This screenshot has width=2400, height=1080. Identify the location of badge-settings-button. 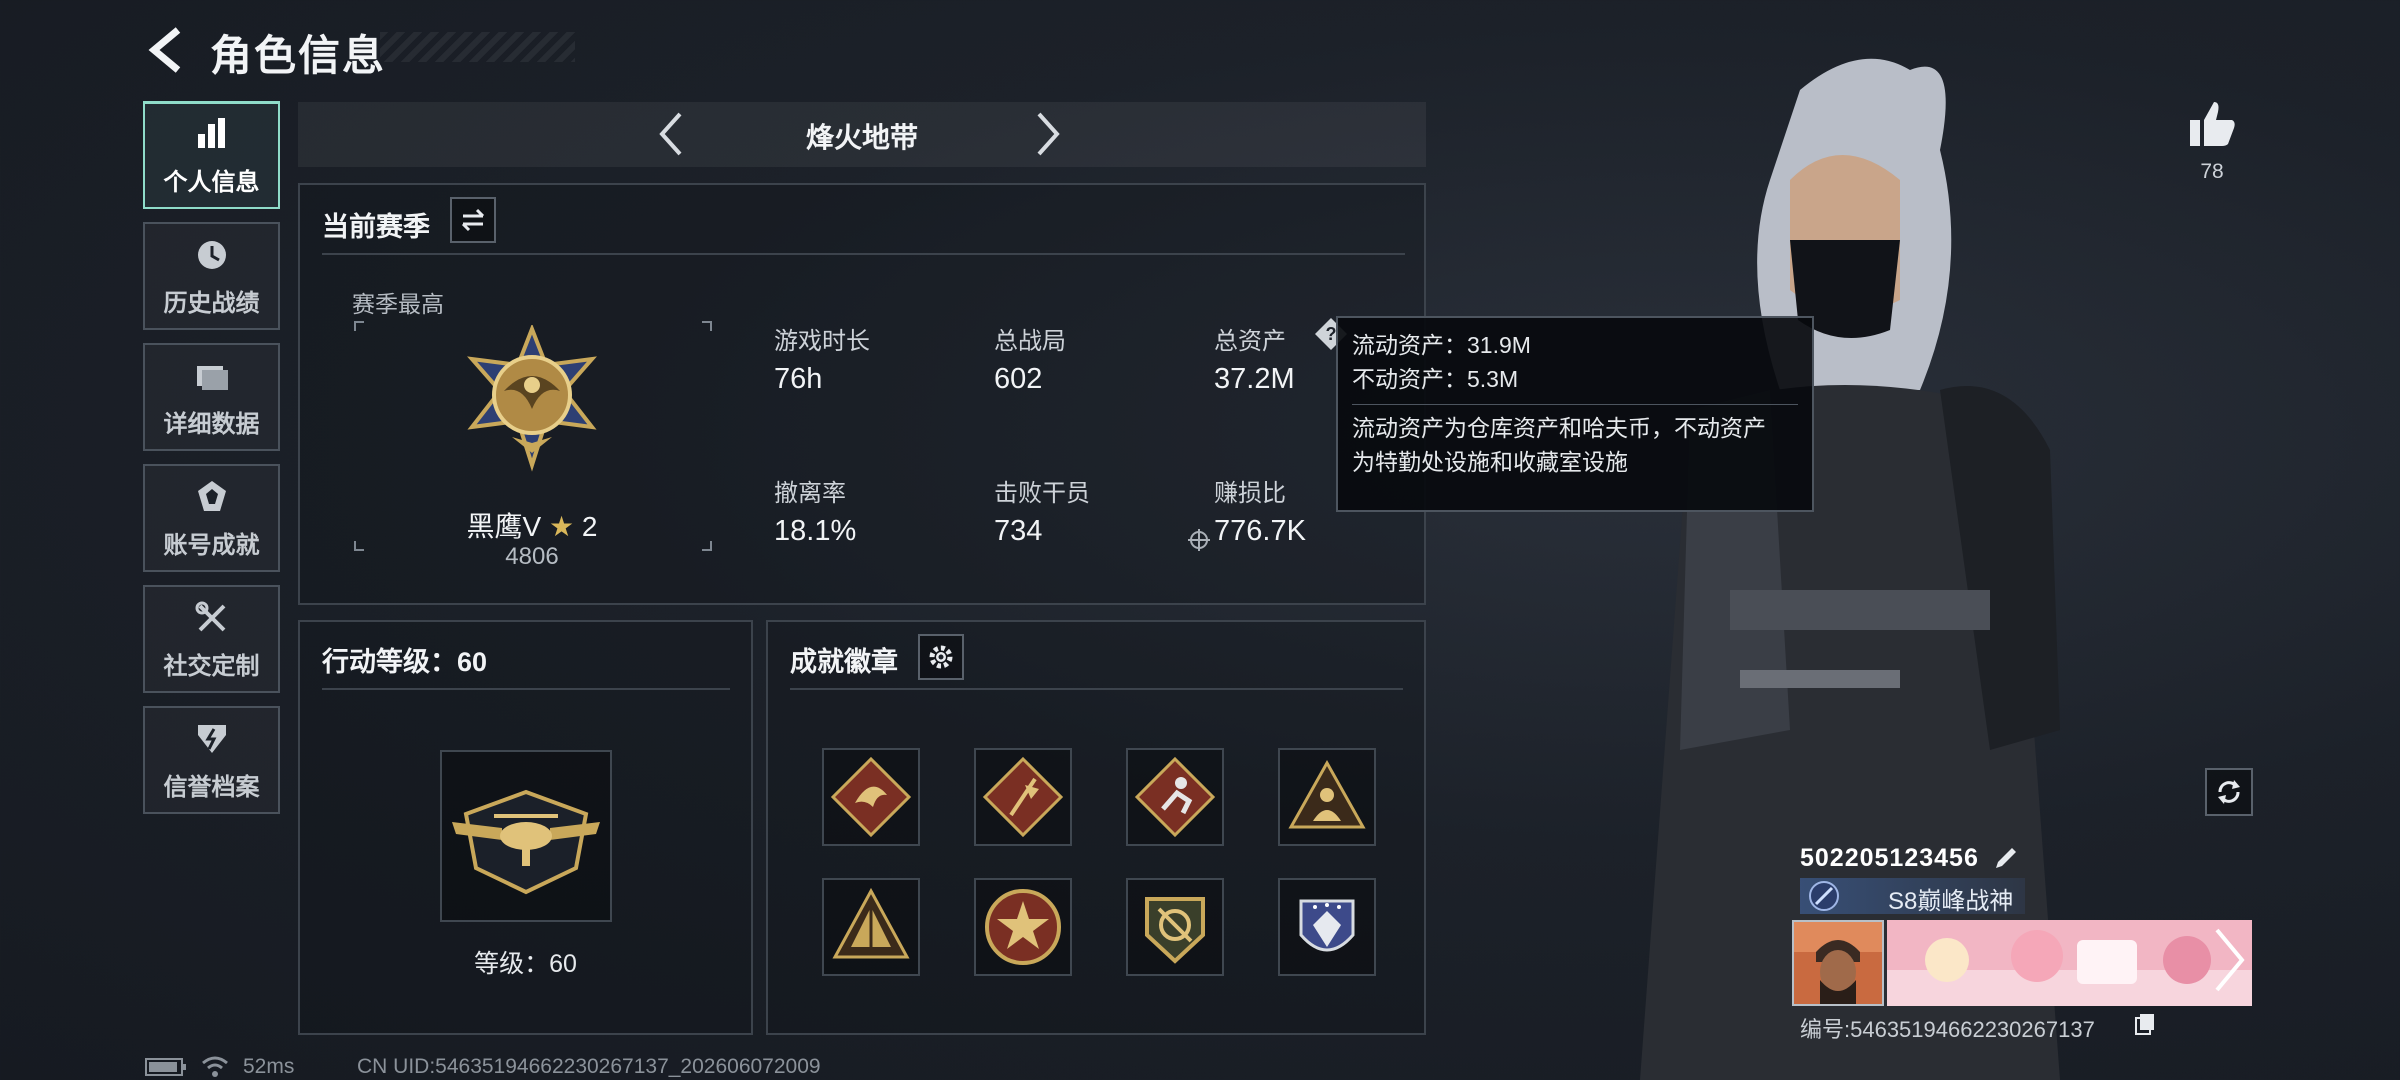
(941, 657).